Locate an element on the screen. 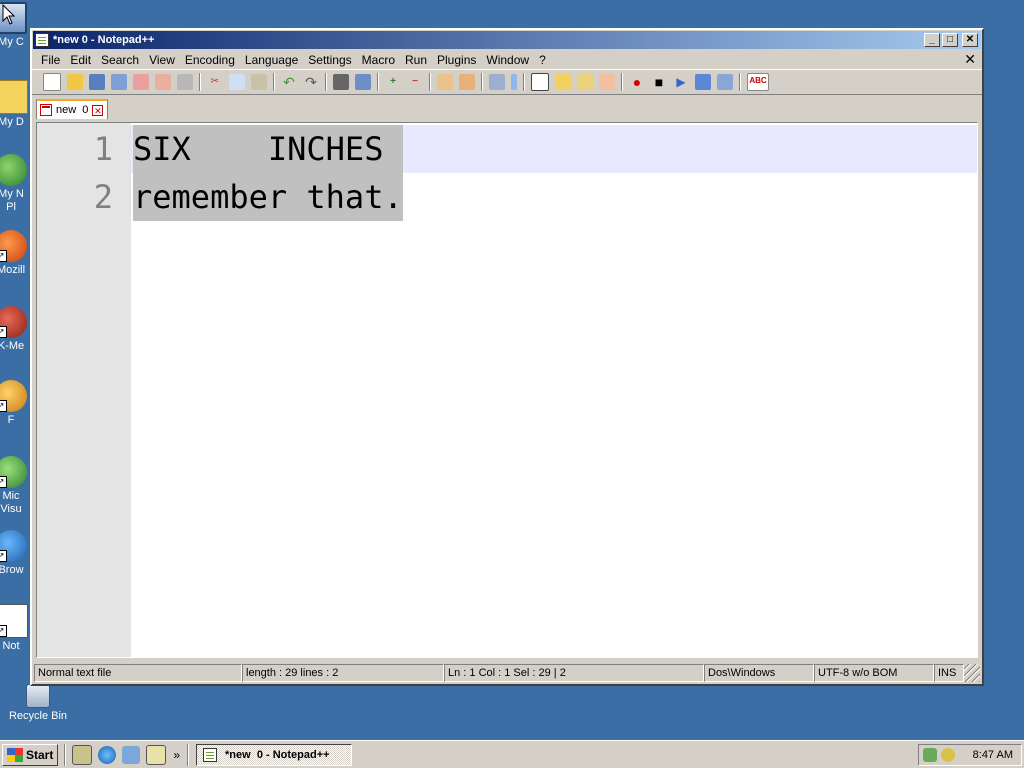 This screenshot has width=1024, height=768. zoom-in-icon: + is located at coordinates (393, 82).